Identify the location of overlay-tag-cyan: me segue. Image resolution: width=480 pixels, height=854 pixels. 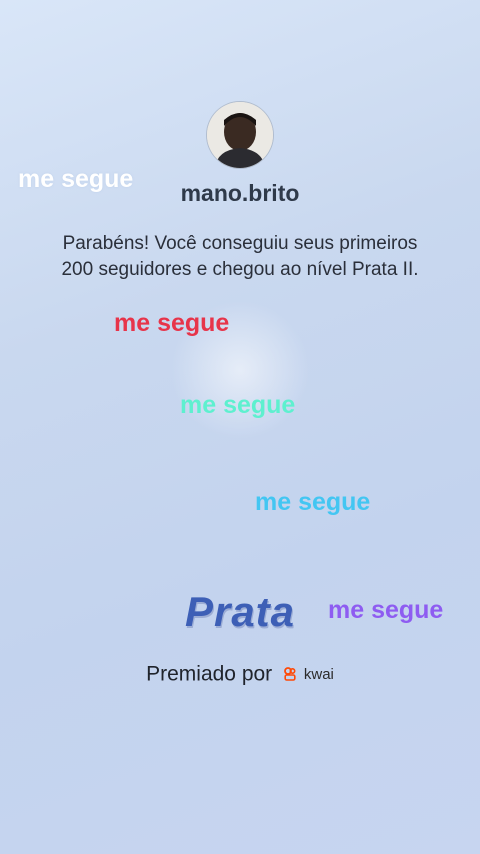
(313, 502).